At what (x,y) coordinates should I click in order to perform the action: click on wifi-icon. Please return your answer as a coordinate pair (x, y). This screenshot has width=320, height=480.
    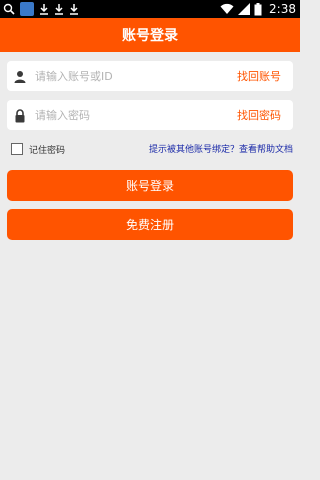
    Looking at the image, I should click on (227, 9).